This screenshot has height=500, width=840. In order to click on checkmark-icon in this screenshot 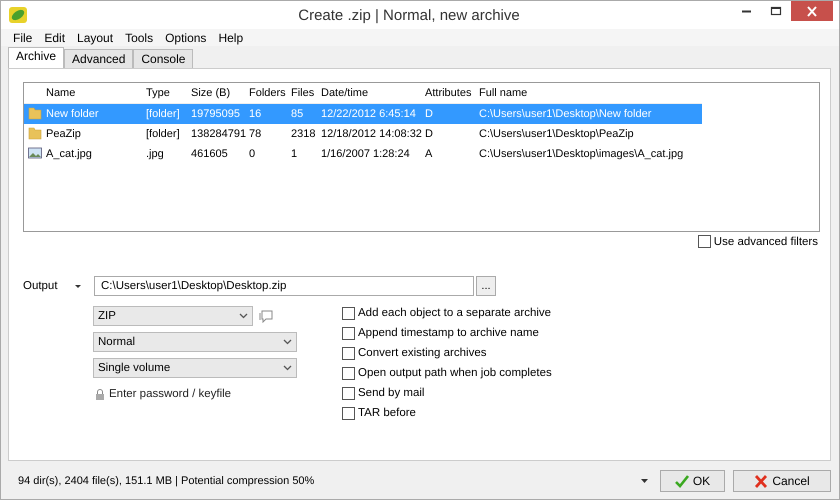, I will do `click(681, 481)`.